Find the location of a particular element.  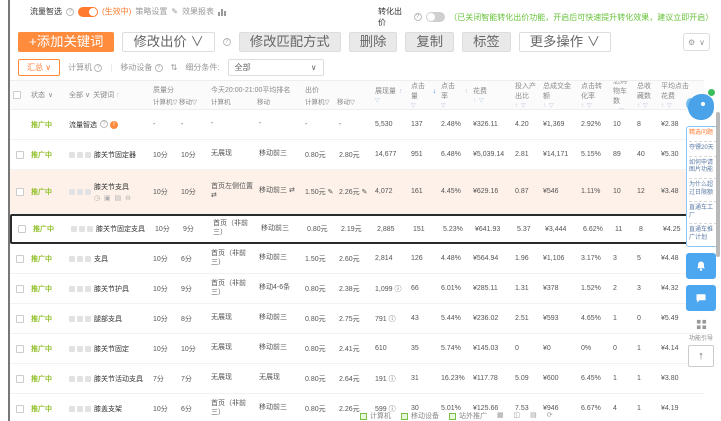

bid-pc: - is located at coordinates (306, 124).